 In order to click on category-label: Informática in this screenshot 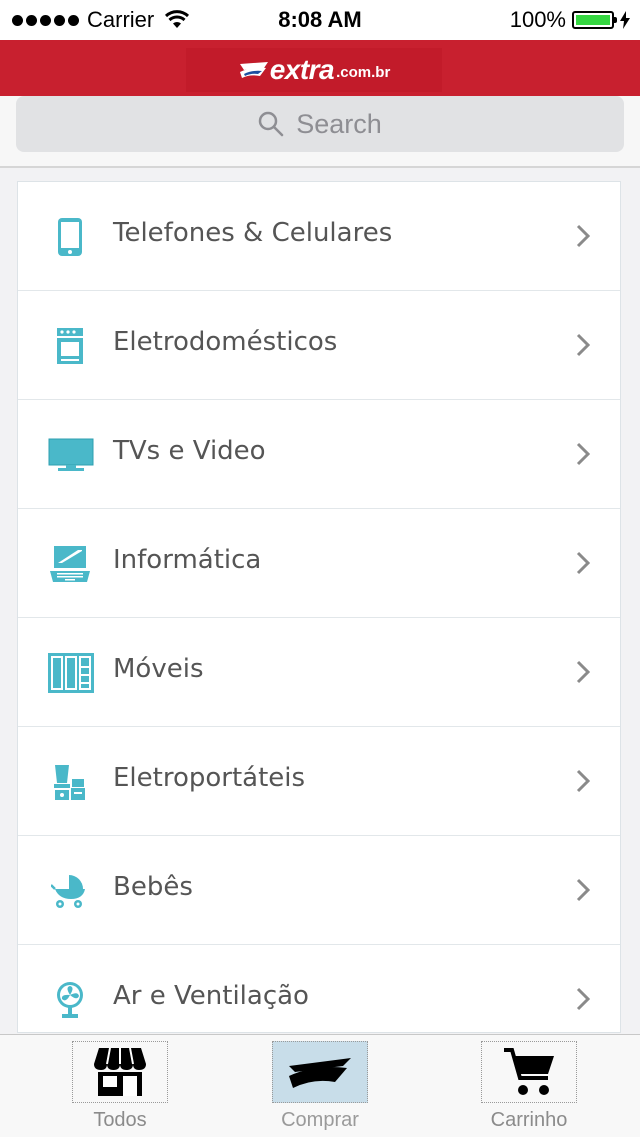, I will do `click(187, 560)`.